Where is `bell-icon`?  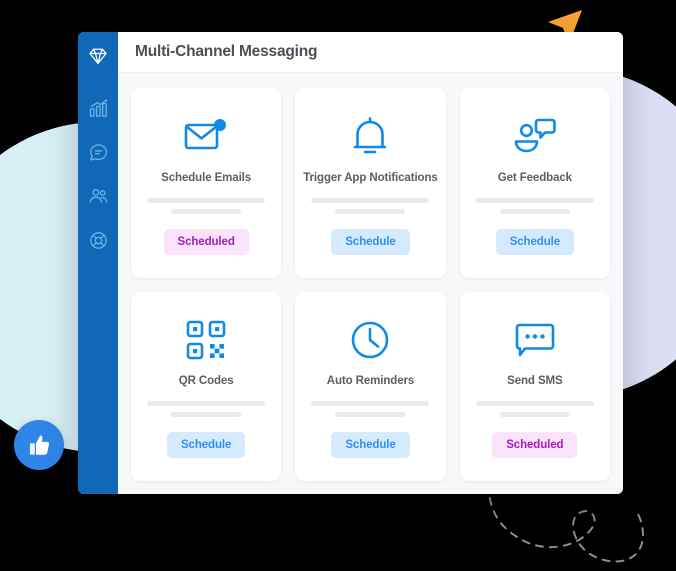
bell-icon is located at coordinates (370, 135).